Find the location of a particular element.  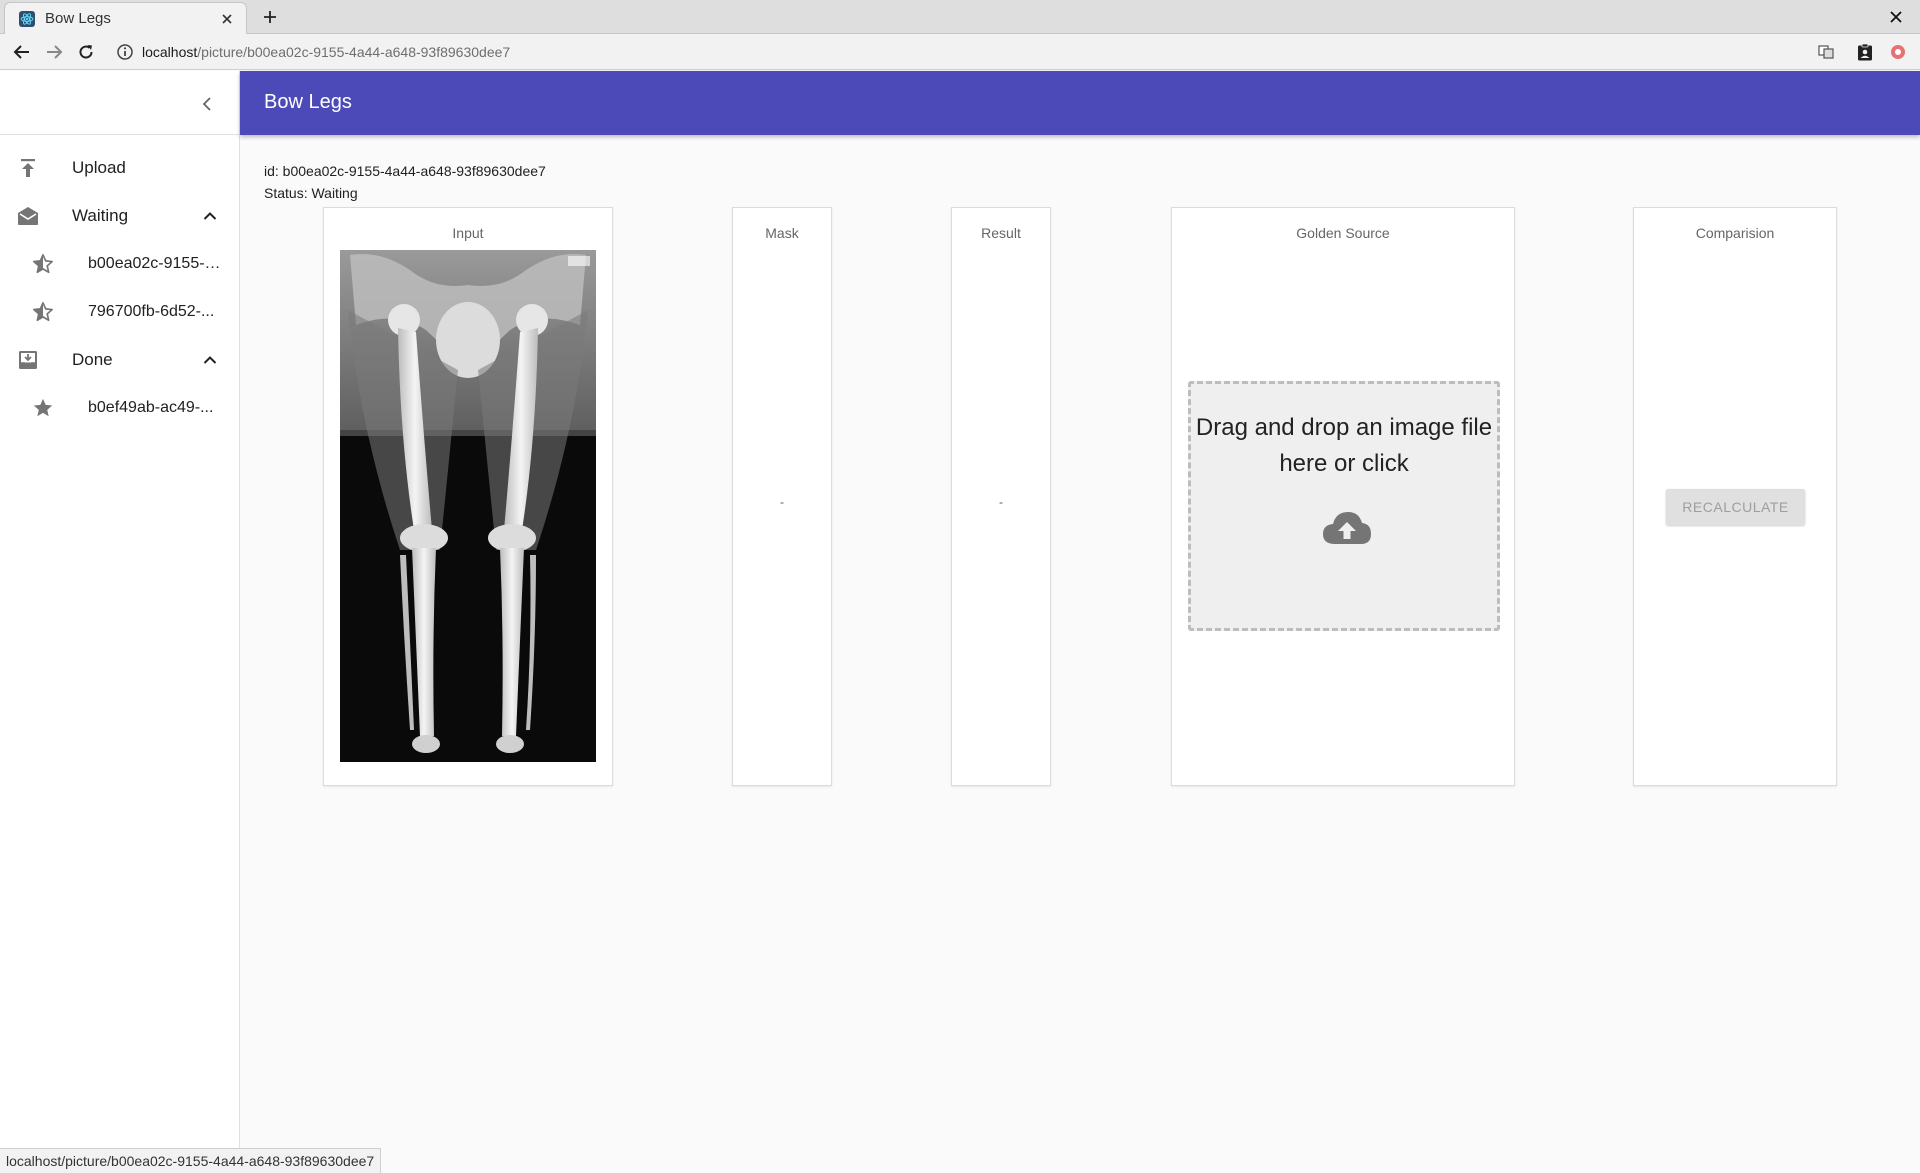

card-title: Input is located at coordinates (468, 233).